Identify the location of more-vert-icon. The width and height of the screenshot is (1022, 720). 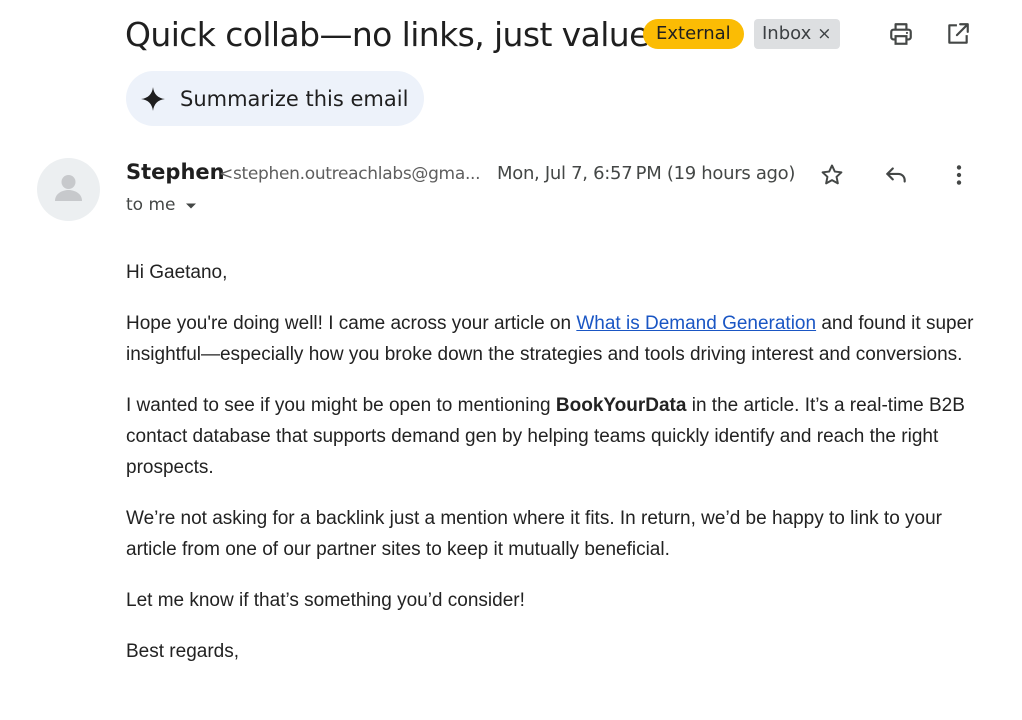
(959, 175).